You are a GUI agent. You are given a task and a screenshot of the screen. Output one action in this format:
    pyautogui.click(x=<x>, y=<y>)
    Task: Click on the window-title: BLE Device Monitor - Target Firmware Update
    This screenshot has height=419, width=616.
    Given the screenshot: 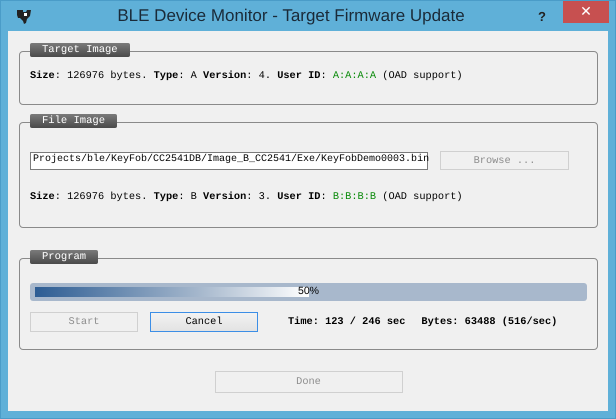 What is the action you would take?
    pyautogui.click(x=291, y=16)
    